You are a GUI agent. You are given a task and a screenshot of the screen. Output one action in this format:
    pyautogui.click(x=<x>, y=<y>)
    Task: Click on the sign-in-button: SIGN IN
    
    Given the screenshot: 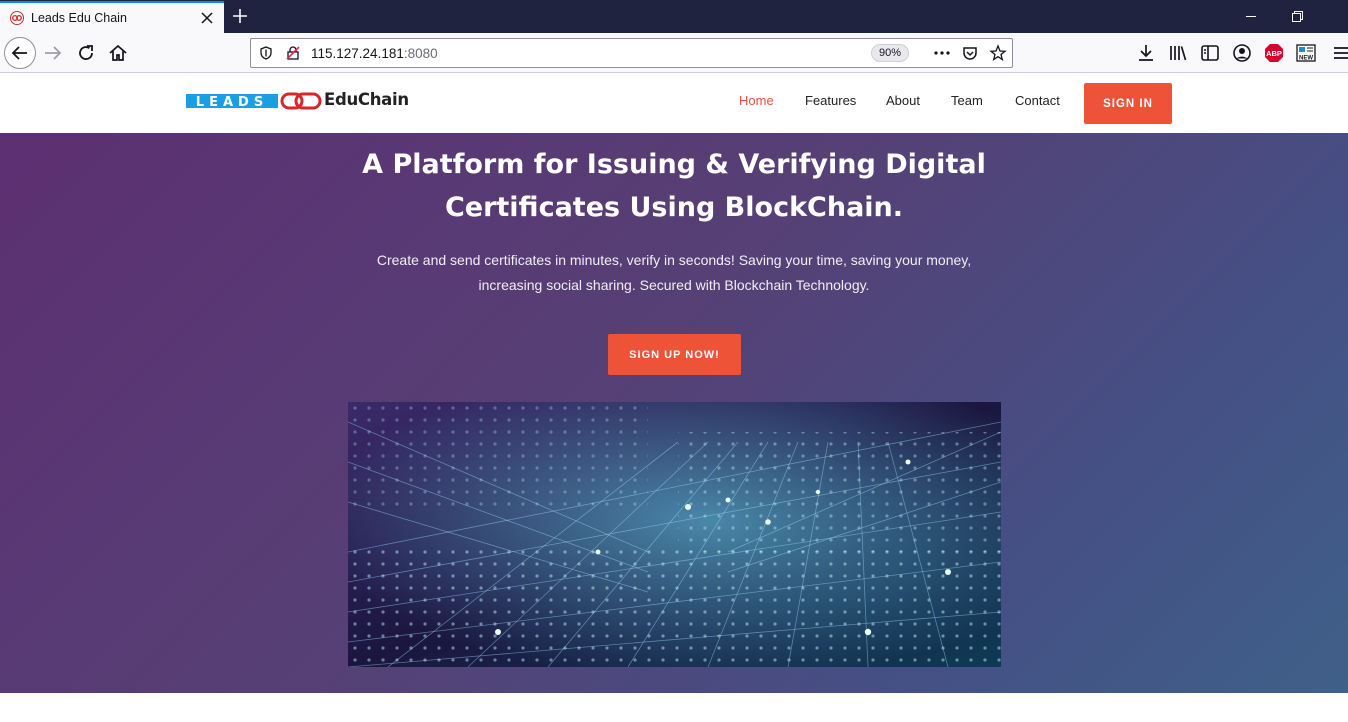 What is the action you would take?
    pyautogui.click(x=1128, y=103)
    